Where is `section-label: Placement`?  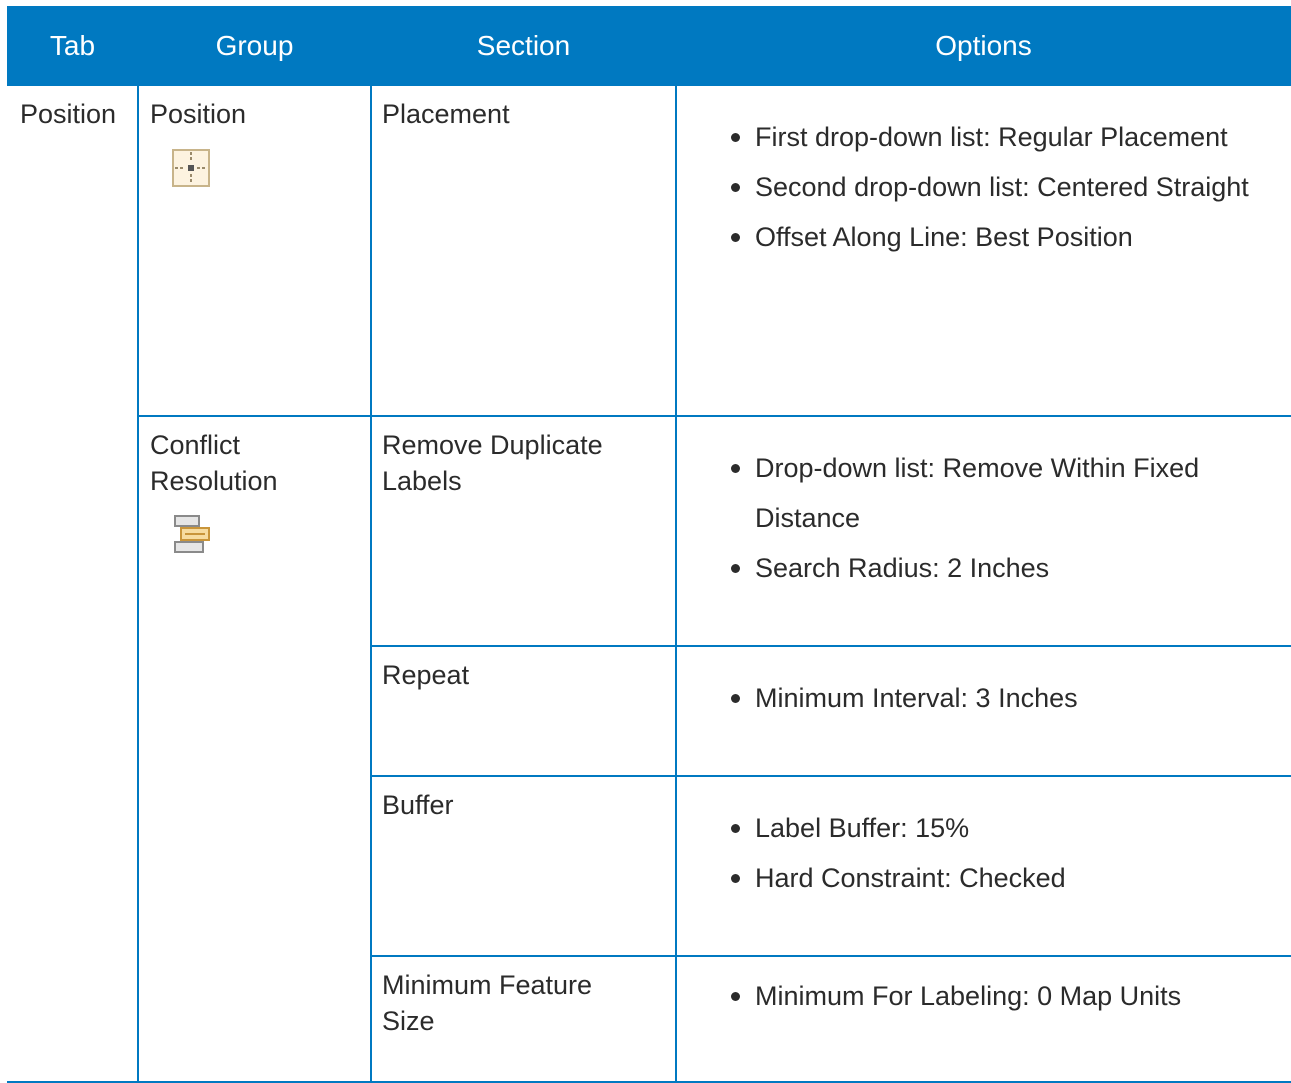 section-label: Placement is located at coordinates (446, 114).